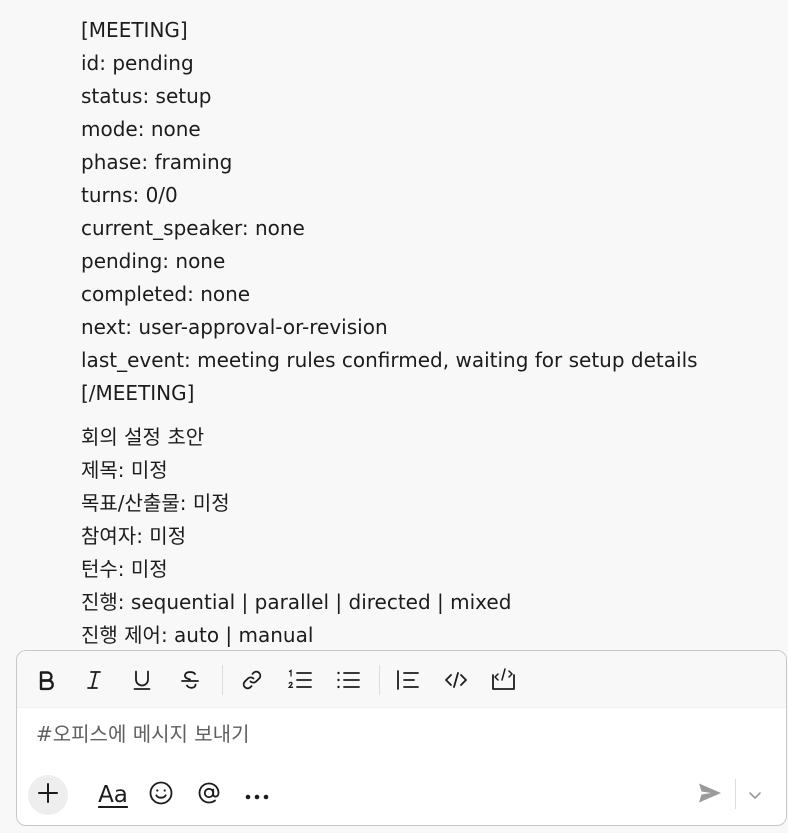  I want to click on link-button, so click(252, 680).